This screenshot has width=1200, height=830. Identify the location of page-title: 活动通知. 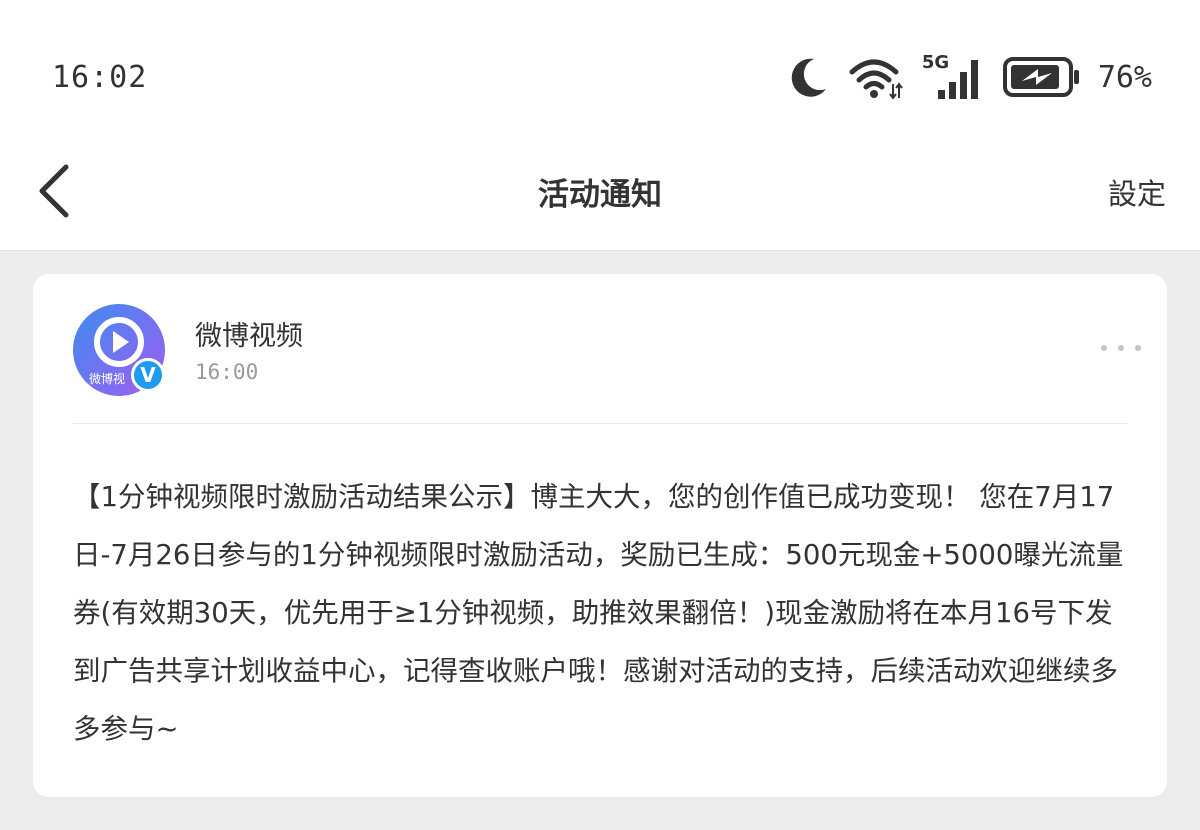
(600, 195).